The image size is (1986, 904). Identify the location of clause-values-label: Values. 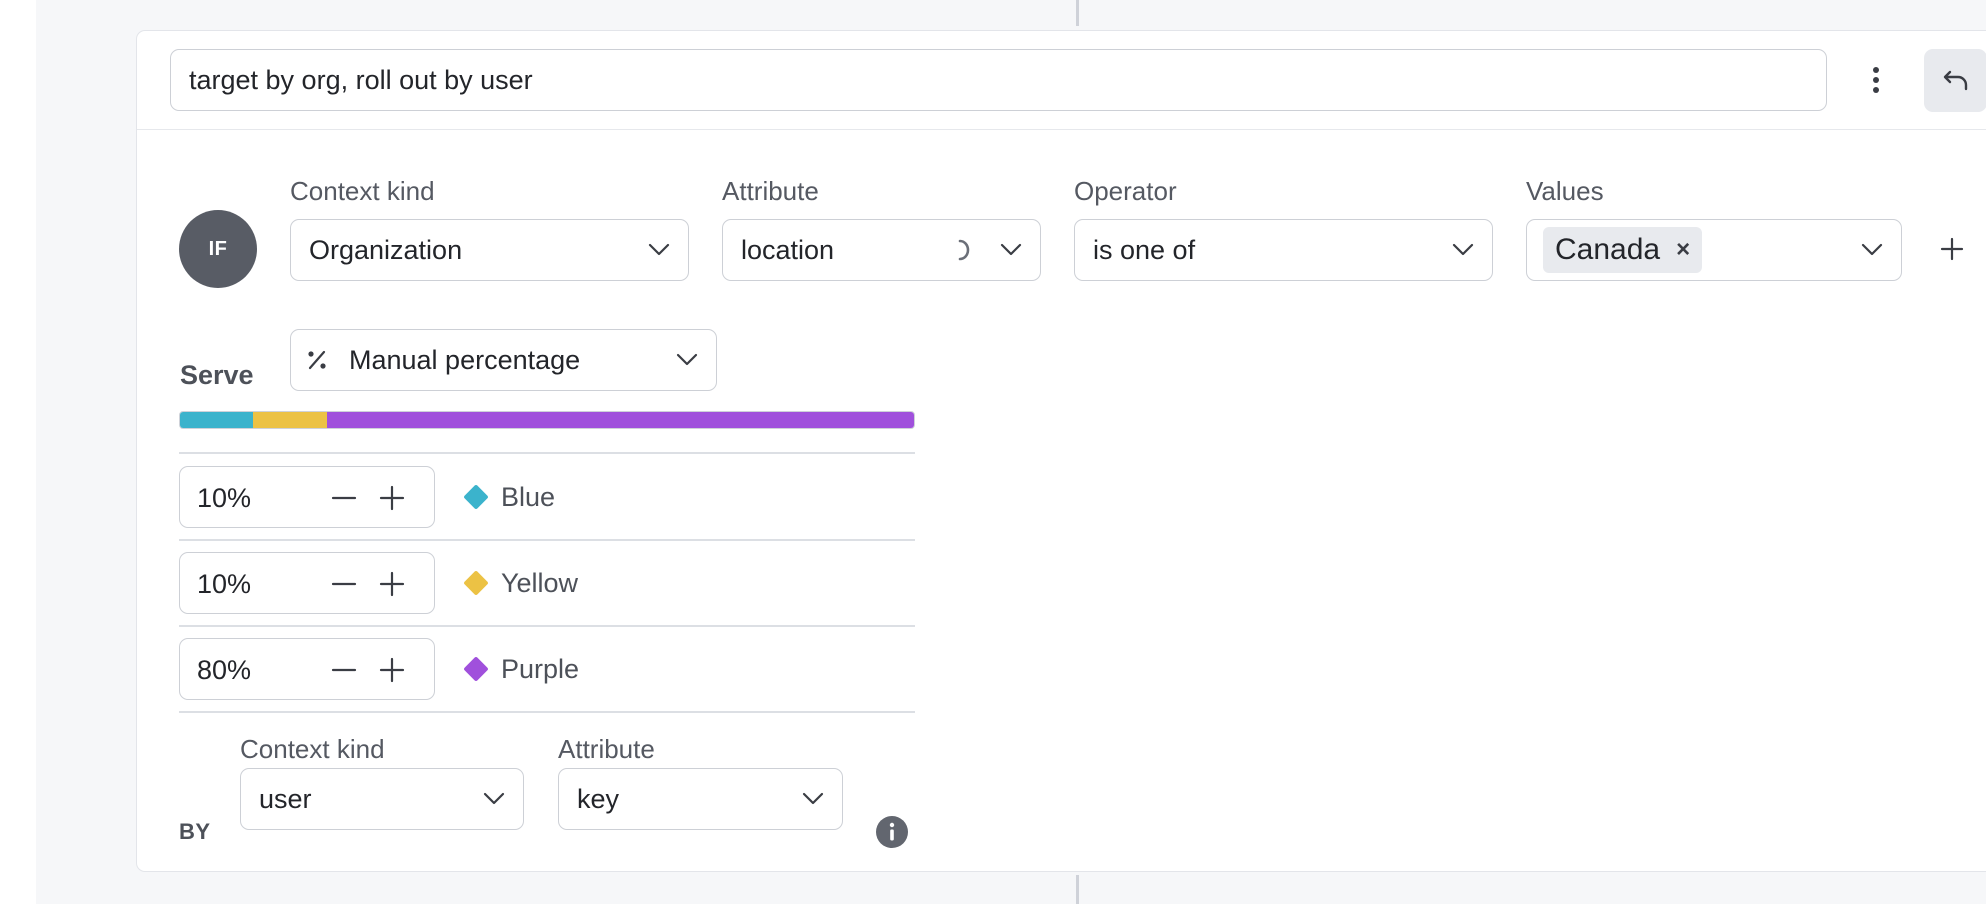
(1565, 191).